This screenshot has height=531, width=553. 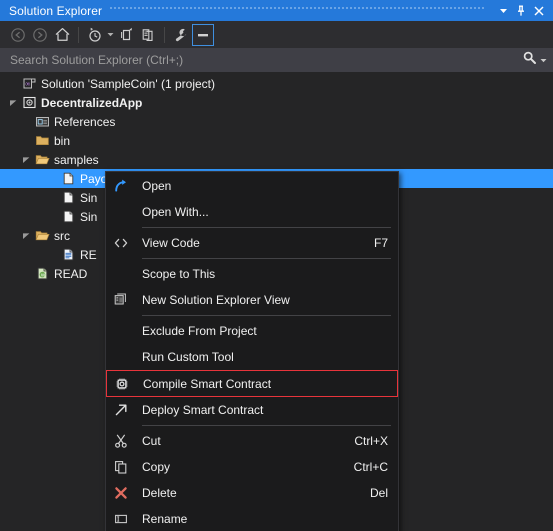 What do you see at coordinates (148, 35) in the screenshot?
I see `show-all-files-icon` at bounding box center [148, 35].